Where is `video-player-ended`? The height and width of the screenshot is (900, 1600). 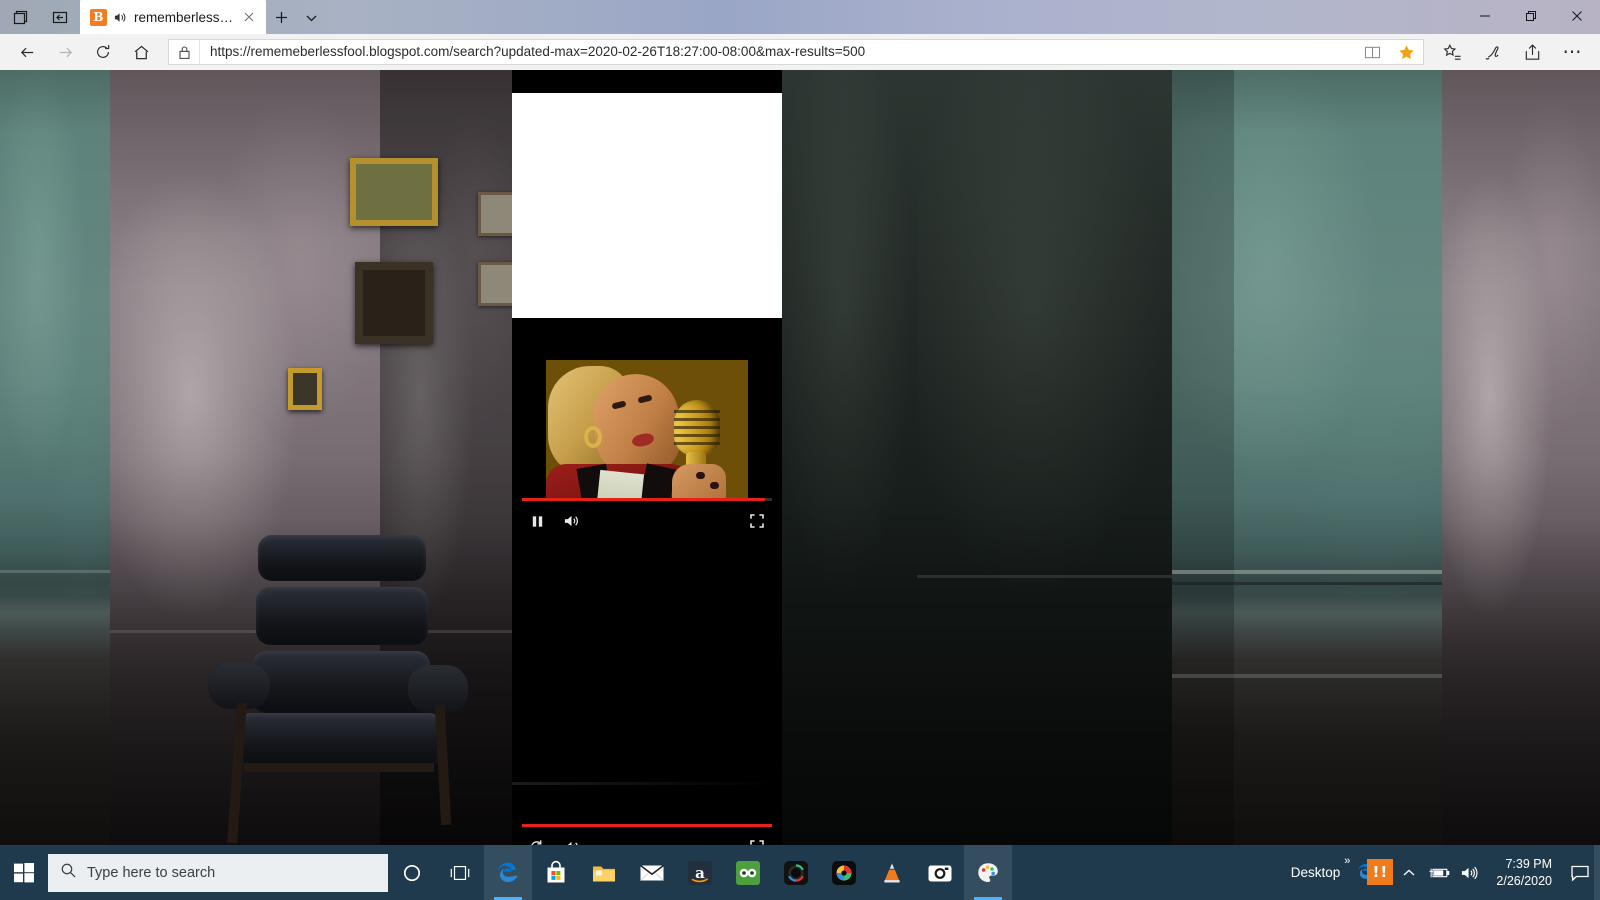 video-player-ended is located at coordinates (647, 692).